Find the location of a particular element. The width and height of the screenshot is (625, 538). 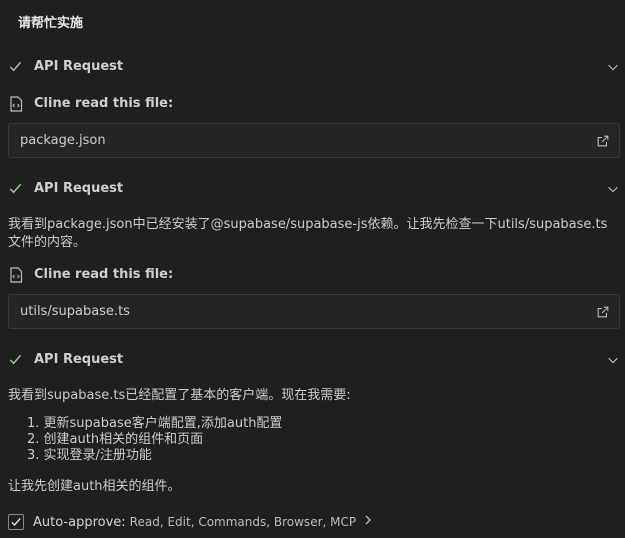

list-item: 2. 创建auth相关的组件和页面 is located at coordinates (115, 439).